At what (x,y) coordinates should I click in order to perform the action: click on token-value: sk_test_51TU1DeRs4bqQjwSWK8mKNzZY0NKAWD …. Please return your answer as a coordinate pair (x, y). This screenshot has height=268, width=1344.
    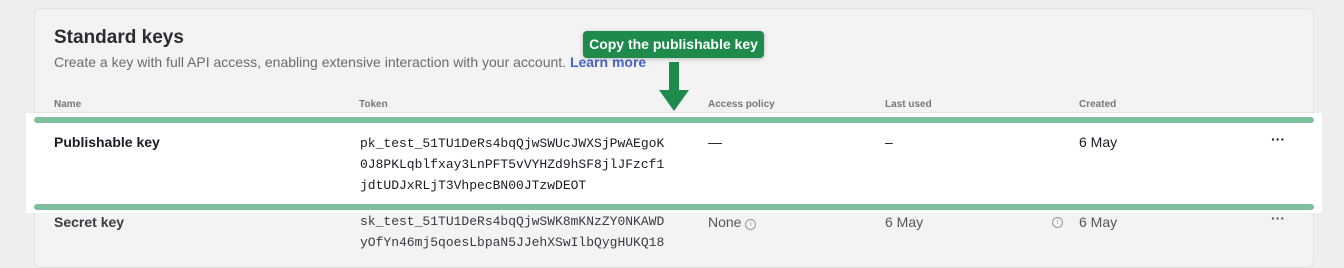
    Looking at the image, I should click on (512, 232).